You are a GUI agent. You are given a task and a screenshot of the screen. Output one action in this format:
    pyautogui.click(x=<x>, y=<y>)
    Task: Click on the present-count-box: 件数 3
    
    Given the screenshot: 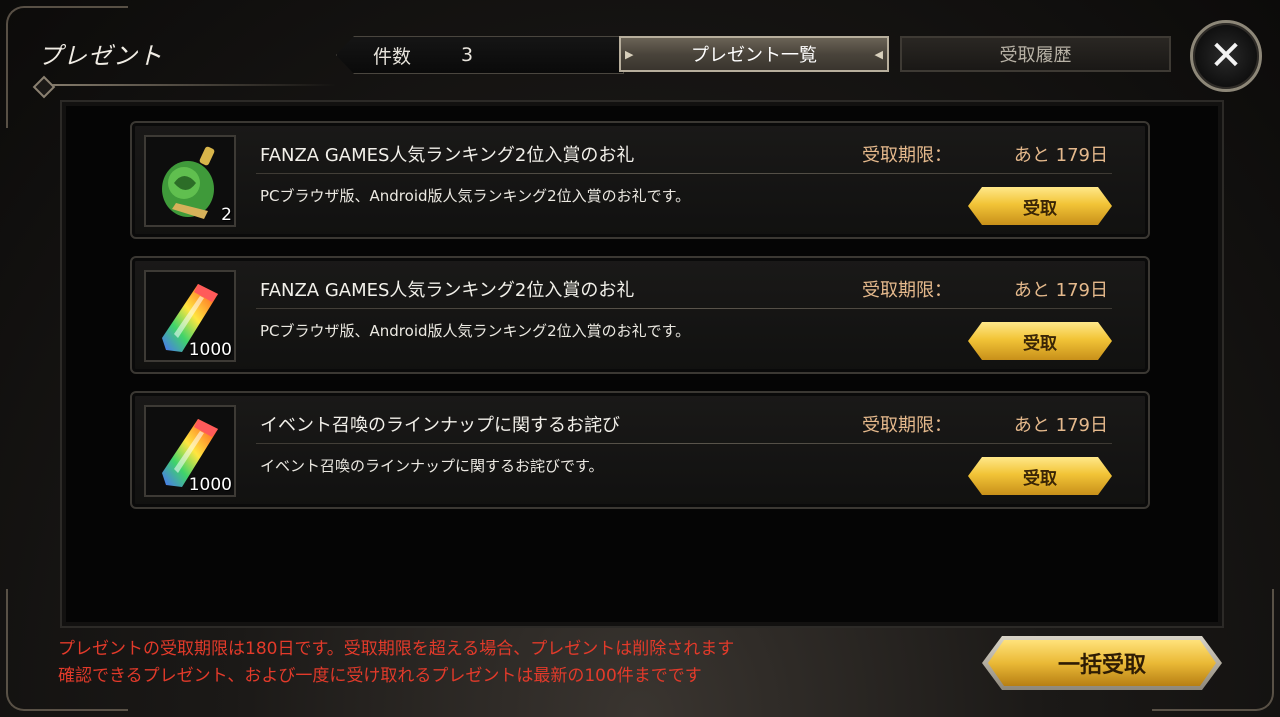 What is the action you would take?
    pyautogui.click(x=480, y=55)
    